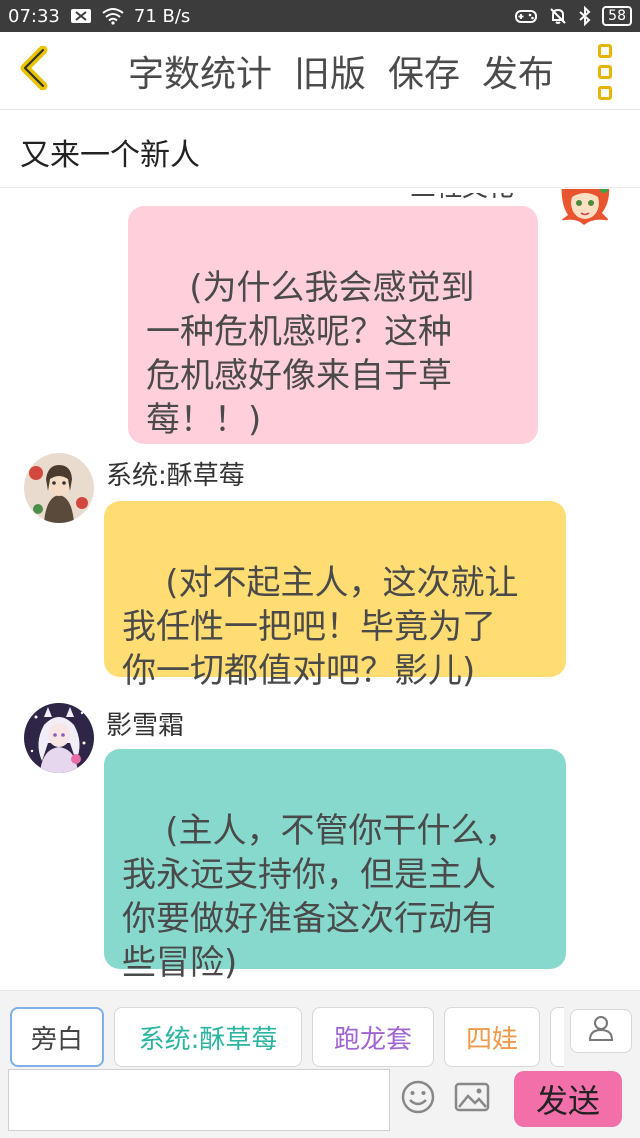  Describe the element at coordinates (145, 726) in the screenshot. I see `sender-name: 影雪霜` at that location.